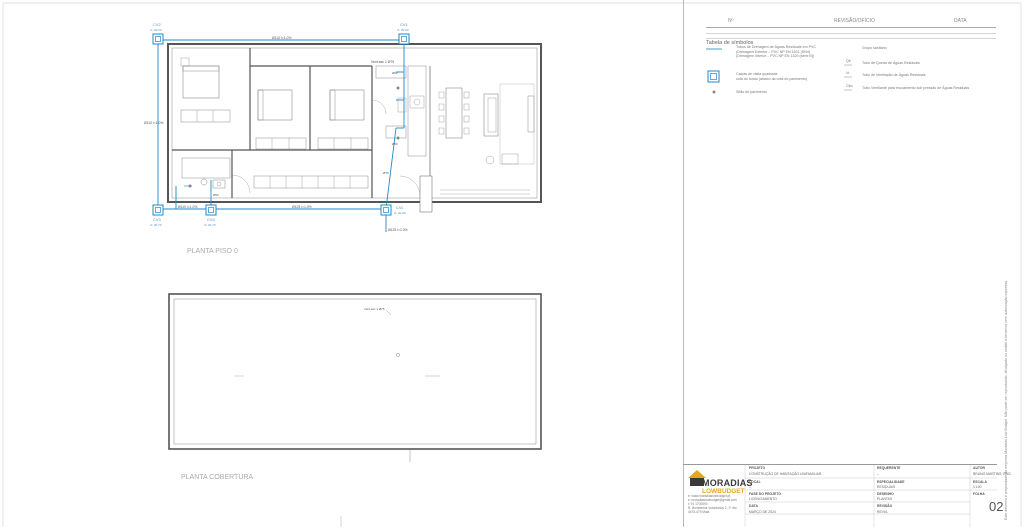 The width and height of the screenshot is (1024, 532). I want to click on revisao-label: REVISÃO, so click(885, 506).